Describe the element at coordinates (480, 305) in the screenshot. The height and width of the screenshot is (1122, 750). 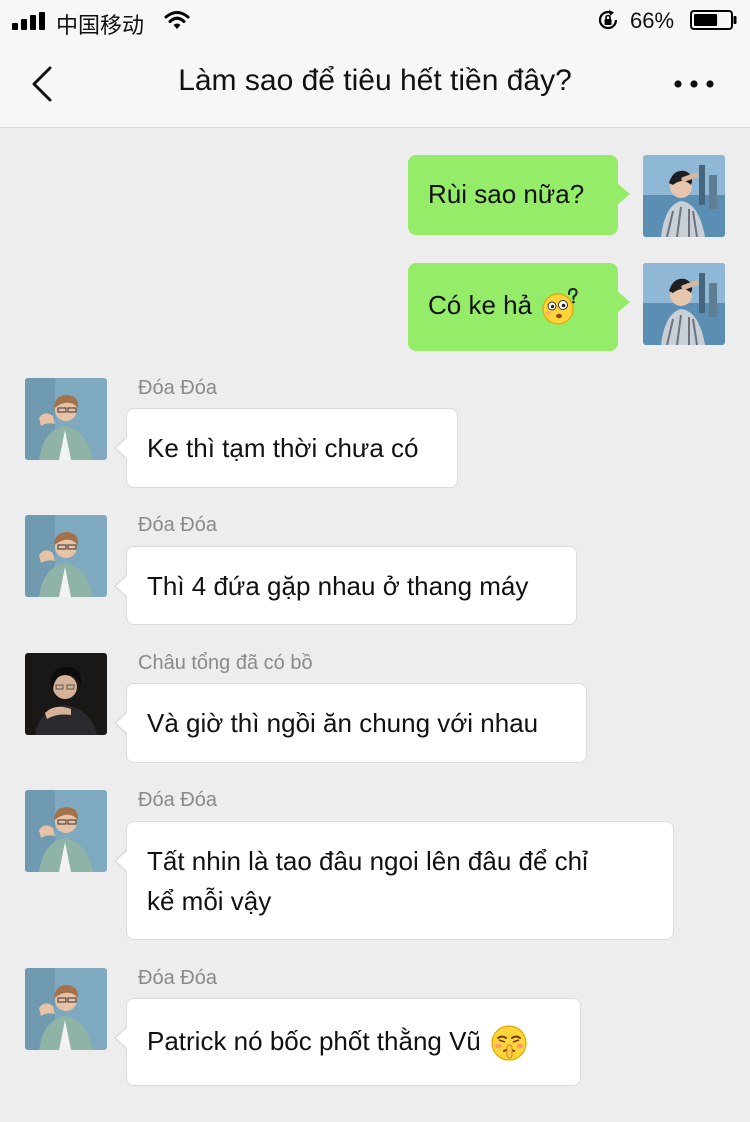
I see `message-text: Có ke hả` at that location.